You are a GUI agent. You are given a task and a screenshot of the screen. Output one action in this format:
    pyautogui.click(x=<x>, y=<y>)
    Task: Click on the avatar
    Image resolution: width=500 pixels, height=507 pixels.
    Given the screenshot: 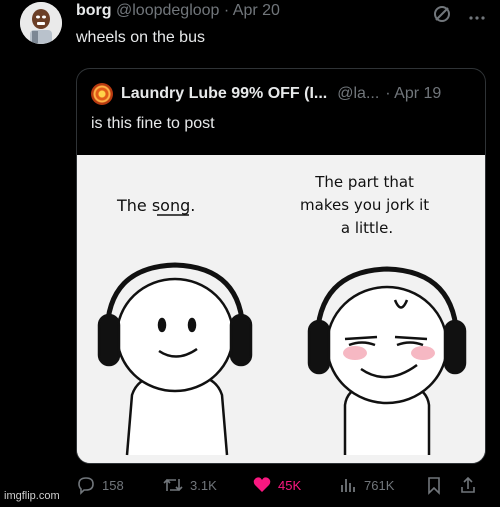 What is the action you would take?
    pyautogui.click(x=41, y=23)
    